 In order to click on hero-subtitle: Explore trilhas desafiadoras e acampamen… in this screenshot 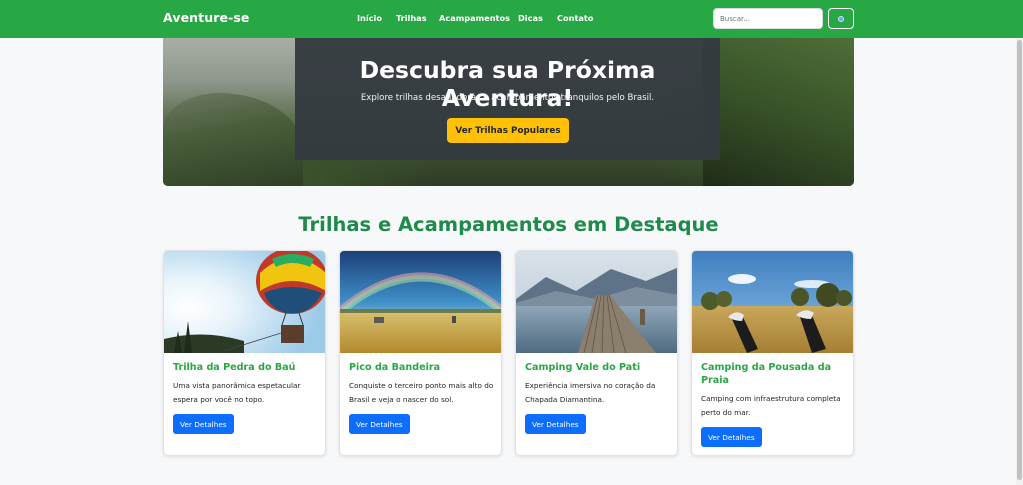, I will do `click(507, 98)`.